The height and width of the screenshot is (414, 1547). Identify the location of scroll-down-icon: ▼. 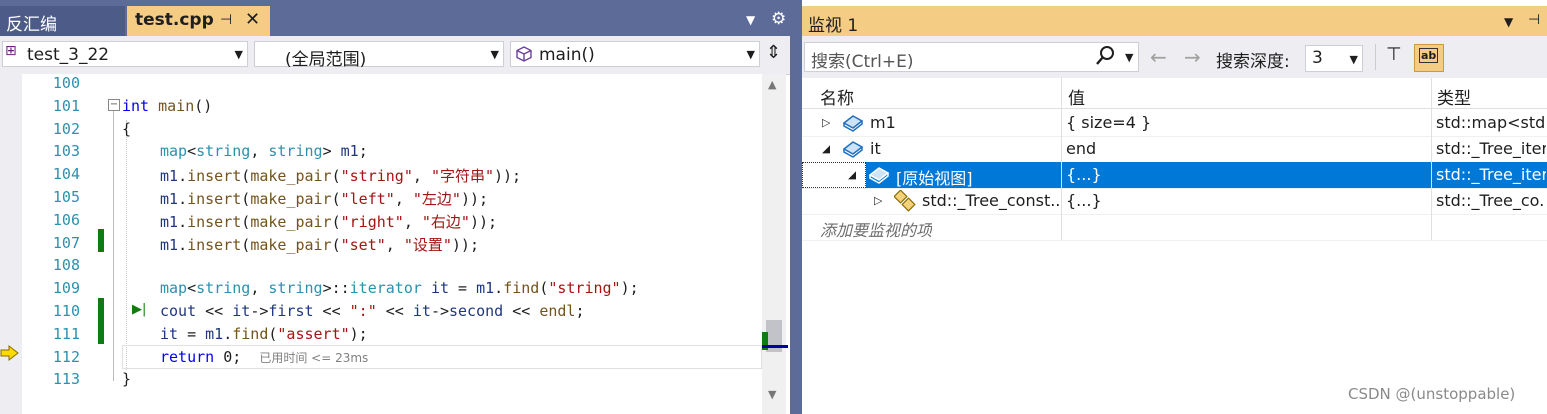
(772, 394).